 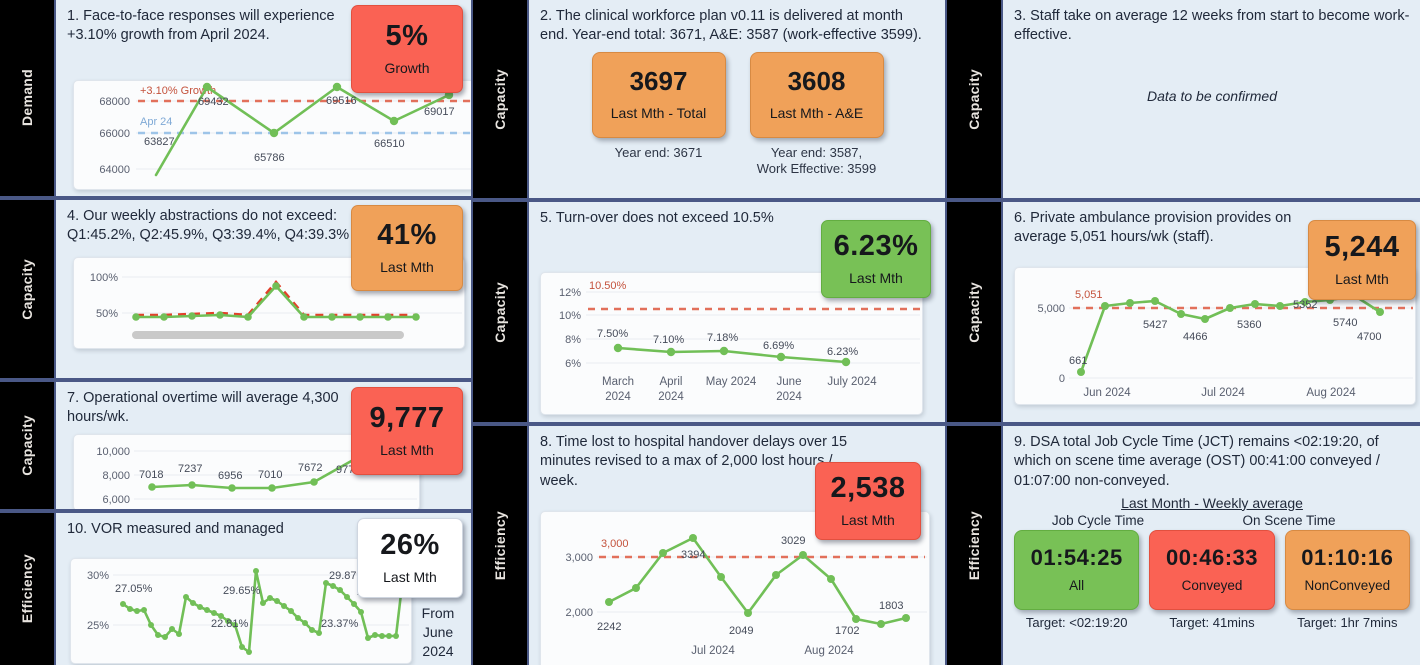 What do you see at coordinates (107, 314) in the screenshot?
I see `svg-text: 50%` at bounding box center [107, 314].